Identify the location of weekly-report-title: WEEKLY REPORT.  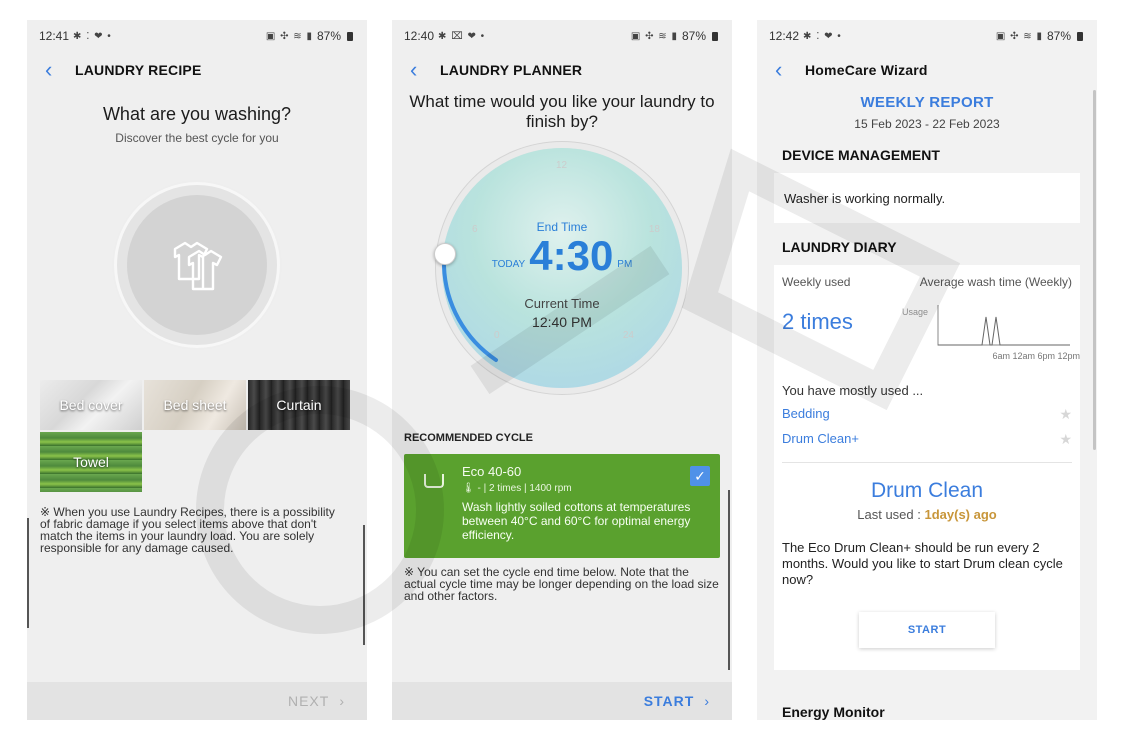
(927, 102).